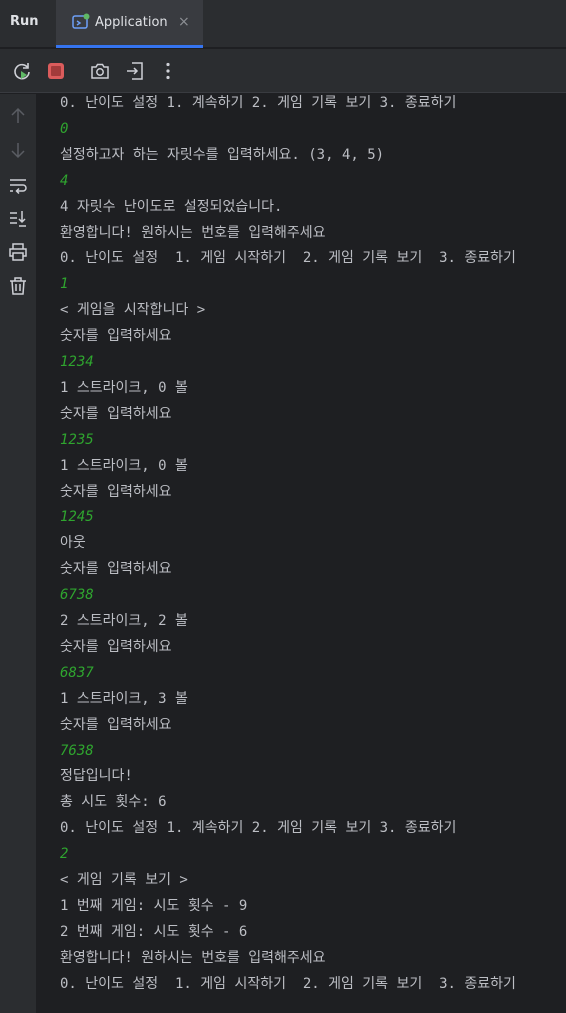 The height and width of the screenshot is (1013, 566). Describe the element at coordinates (22, 71) in the screenshot. I see `rerun-icon` at that location.